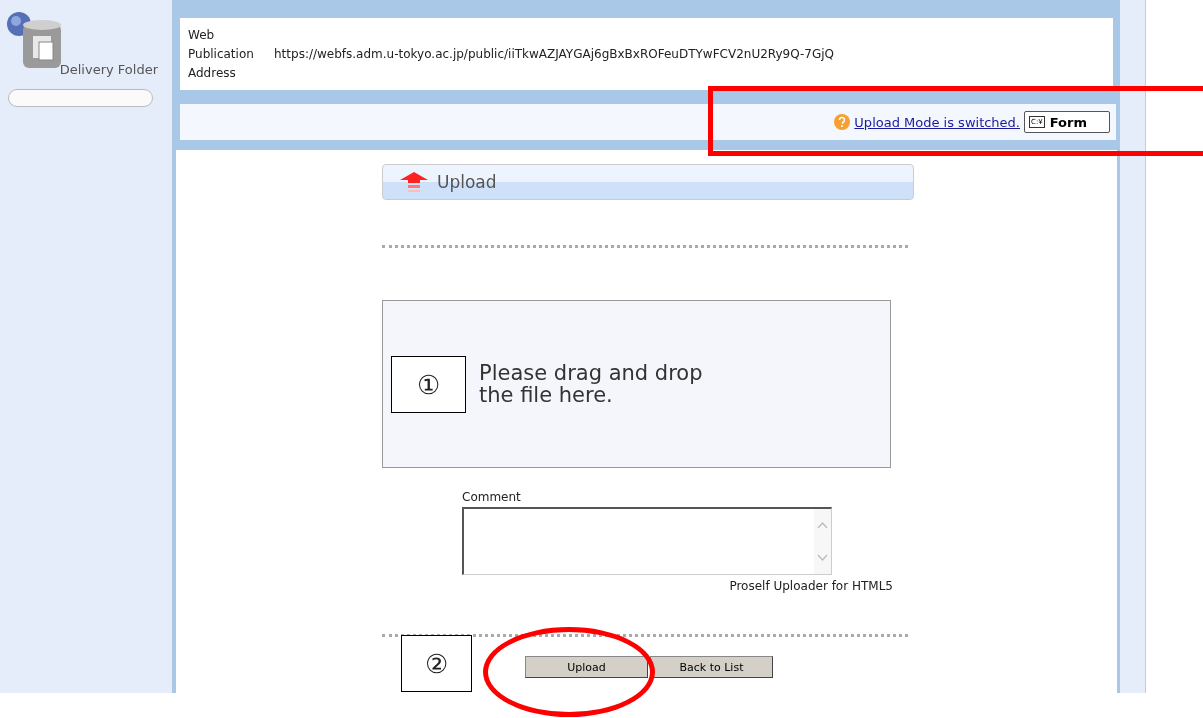  I want to click on scroll-down-icon, so click(822, 558).